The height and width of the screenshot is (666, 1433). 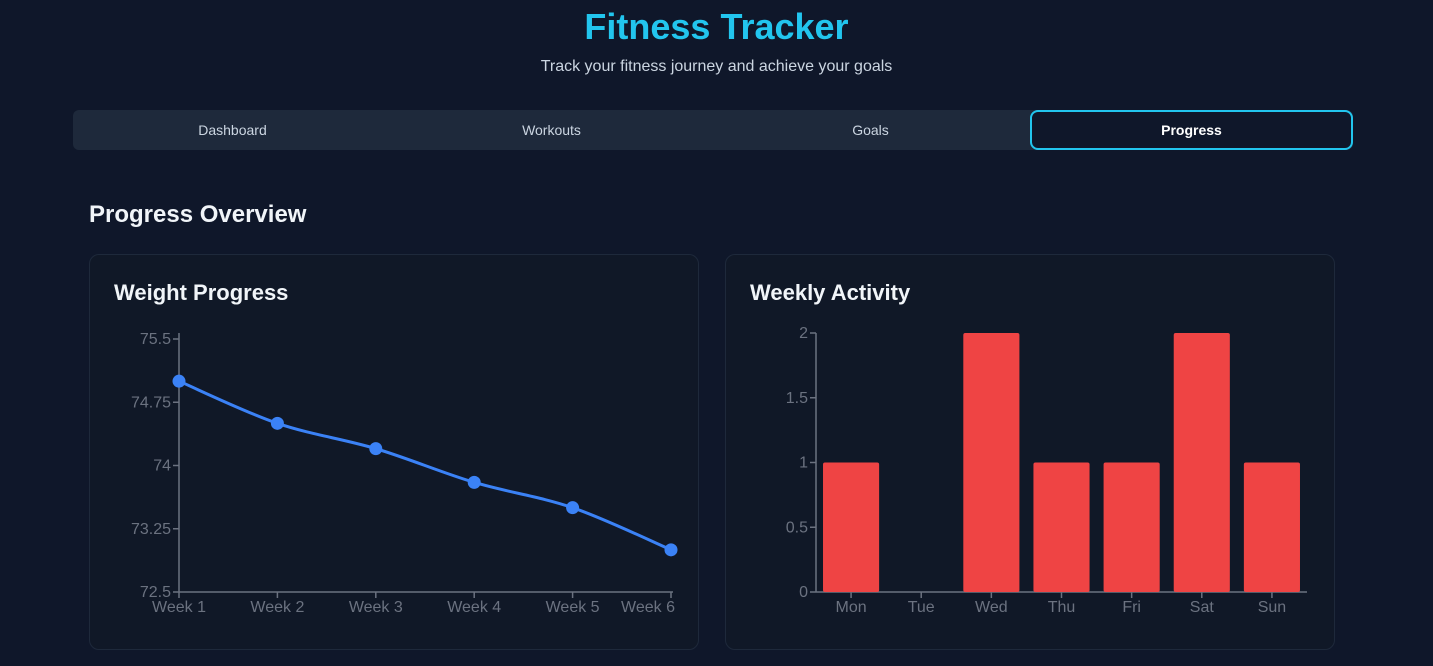 I want to click on tab-goals: Goals, so click(x=870, y=130).